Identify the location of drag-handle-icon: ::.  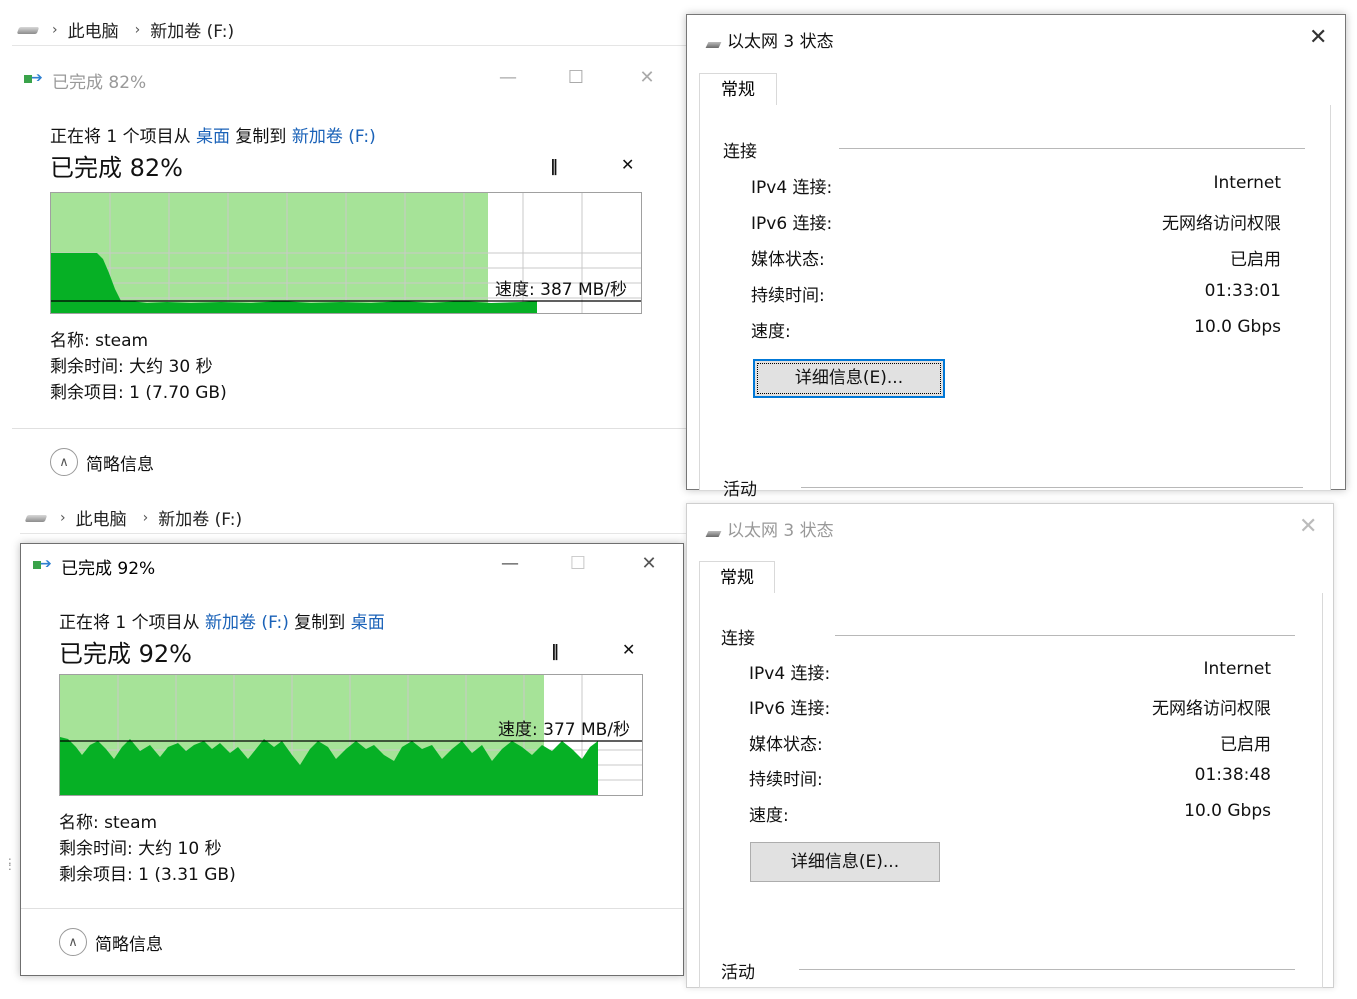
(10, 863).